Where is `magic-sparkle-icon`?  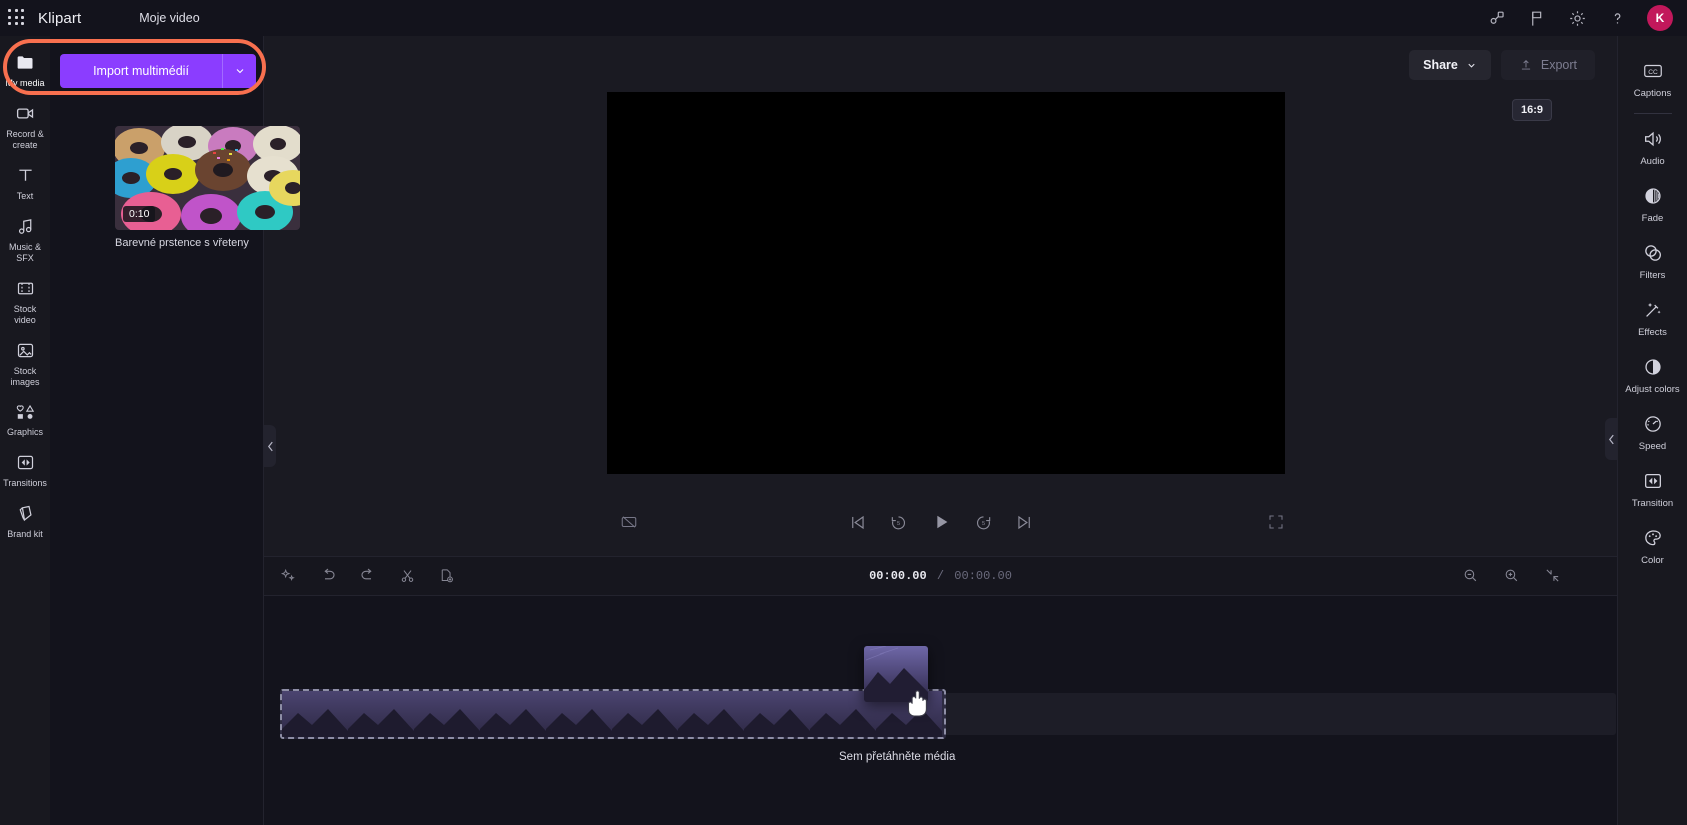 magic-sparkle-icon is located at coordinates (288, 575).